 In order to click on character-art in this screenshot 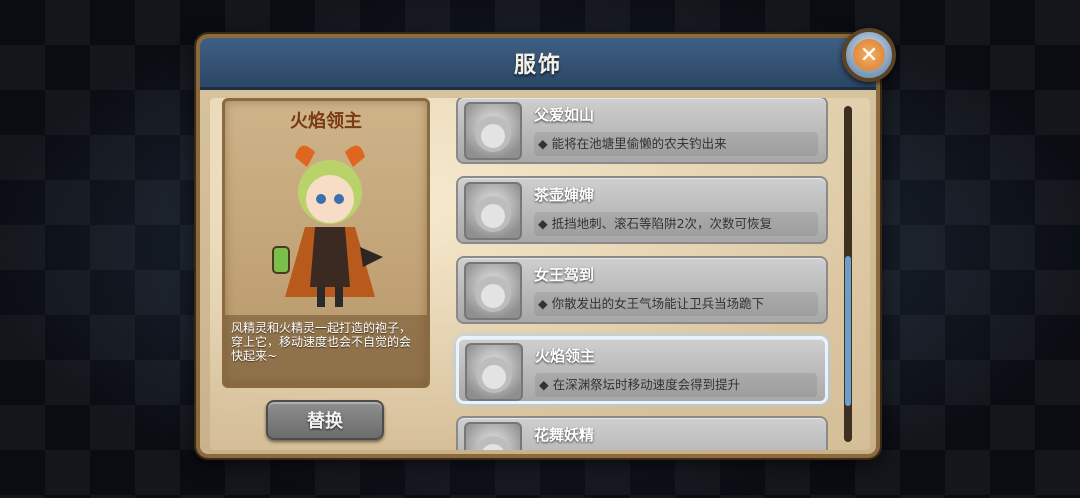, I will do `click(327, 226)`.